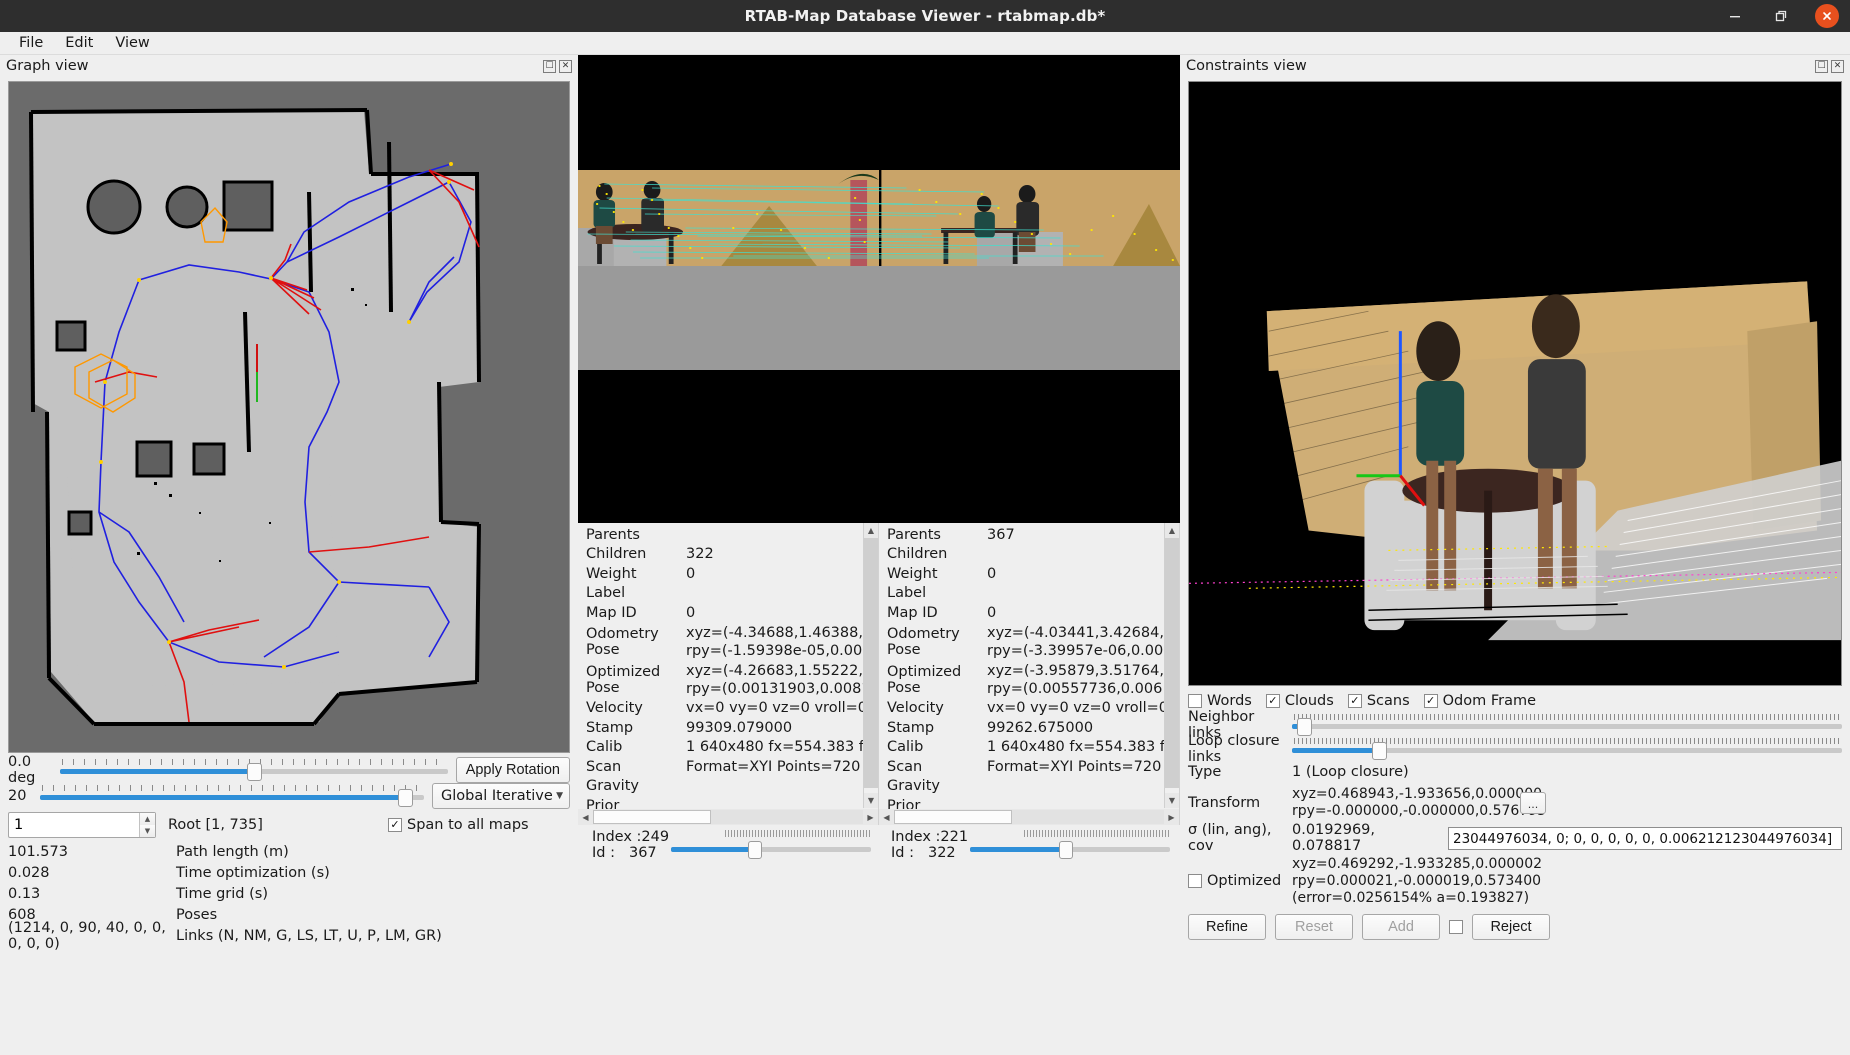 The height and width of the screenshot is (1055, 1850). I want to click on toggle-odom-frame: ✓ Odom Frame, so click(1479, 701).